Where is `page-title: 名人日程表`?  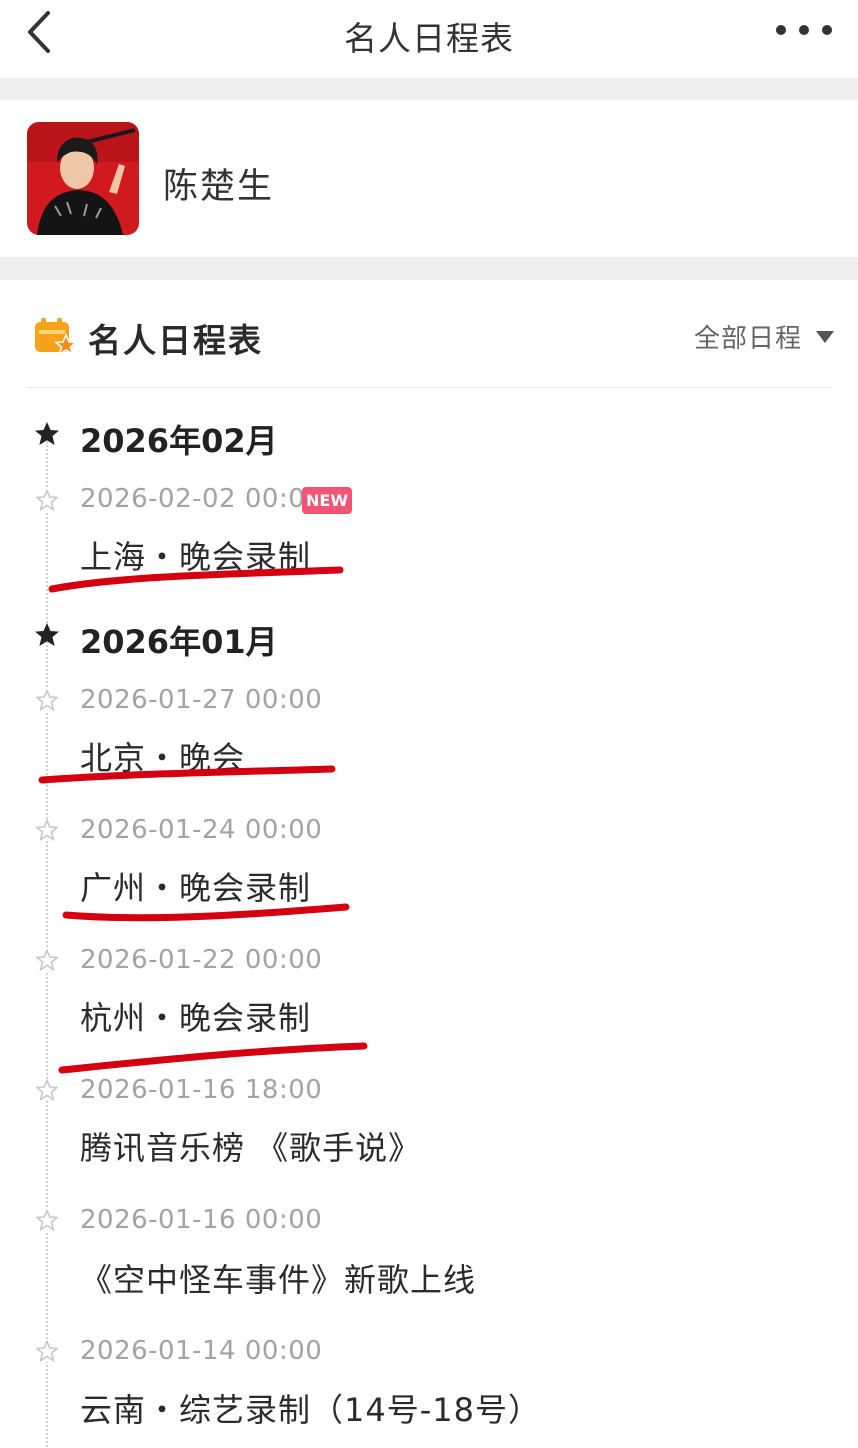
page-title: 名人日程表 is located at coordinates (429, 38).